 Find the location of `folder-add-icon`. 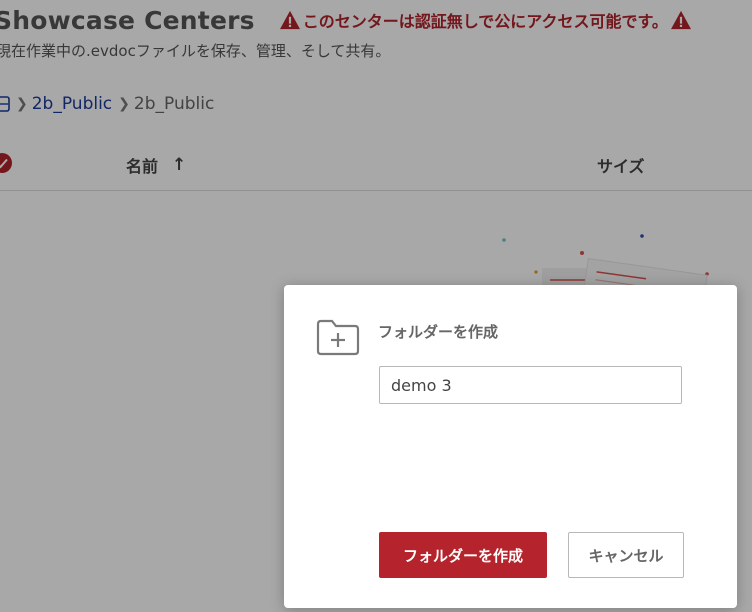

folder-add-icon is located at coordinates (338, 337).